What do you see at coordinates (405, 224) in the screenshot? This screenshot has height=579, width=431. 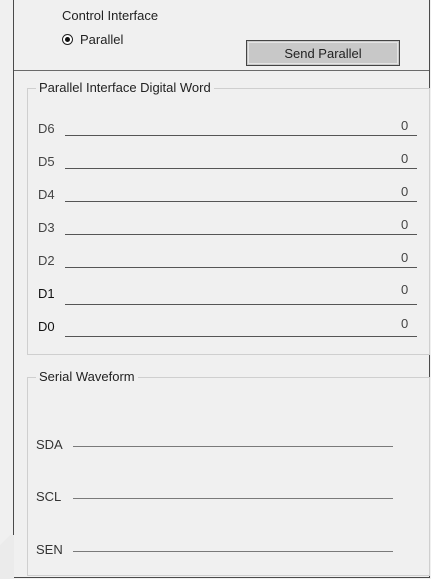 I see `bit-value-d3: 0` at bounding box center [405, 224].